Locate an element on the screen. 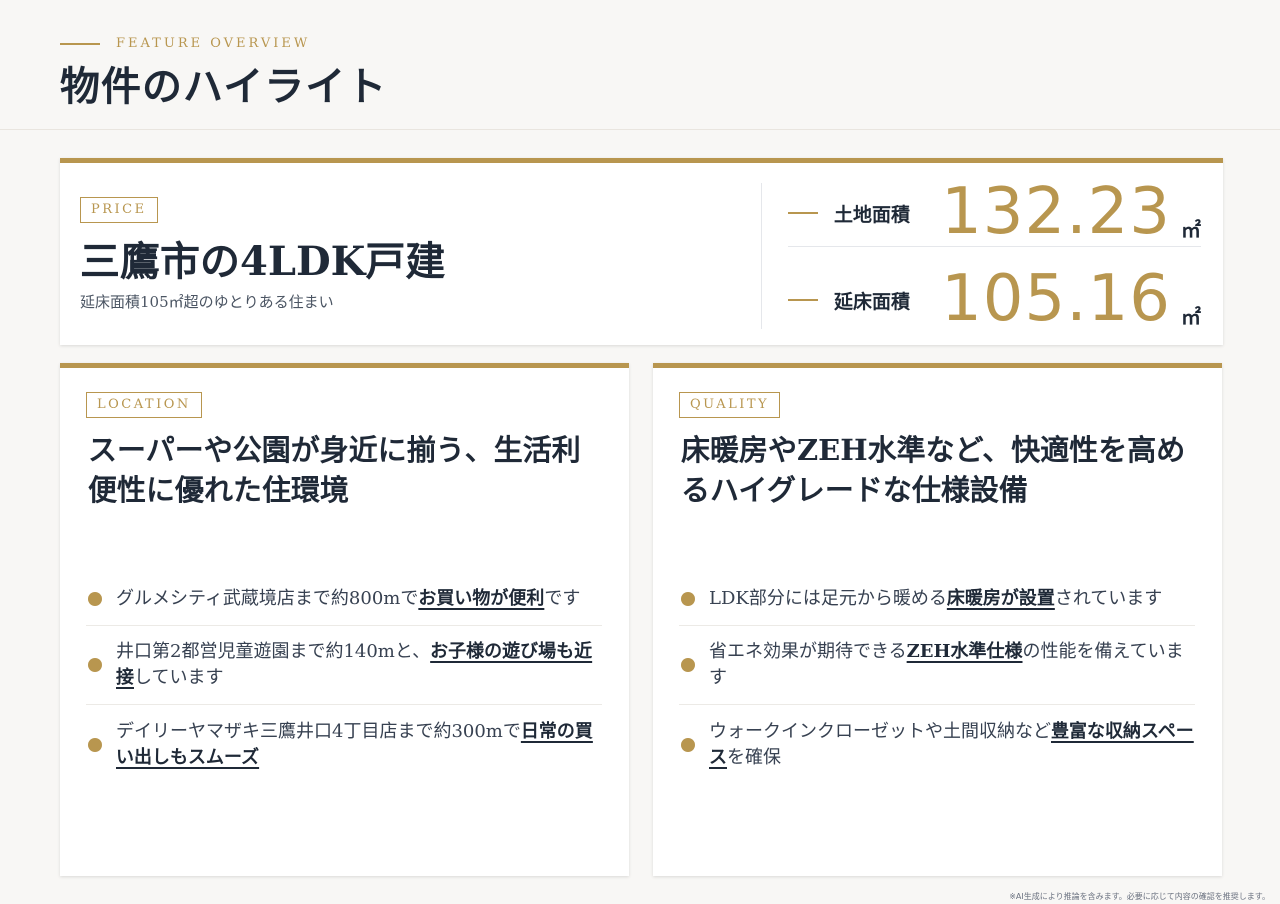 This screenshot has width=1280, height=904. price-title: 三鷹市の4LDK戸建 is located at coordinates (263, 261).